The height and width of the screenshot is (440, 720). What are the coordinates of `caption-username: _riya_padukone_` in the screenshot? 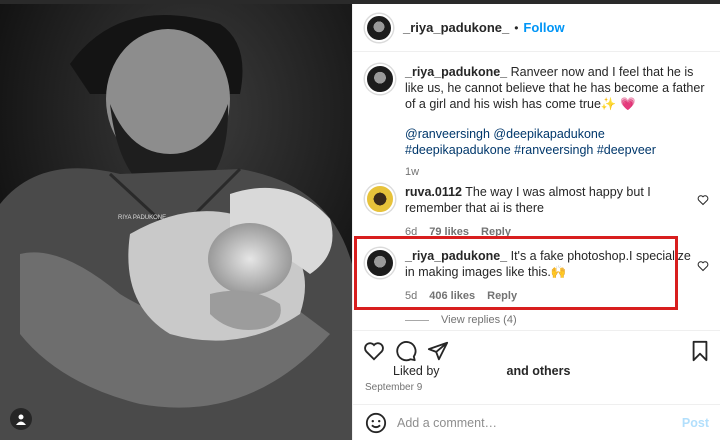 It's located at (456, 72).